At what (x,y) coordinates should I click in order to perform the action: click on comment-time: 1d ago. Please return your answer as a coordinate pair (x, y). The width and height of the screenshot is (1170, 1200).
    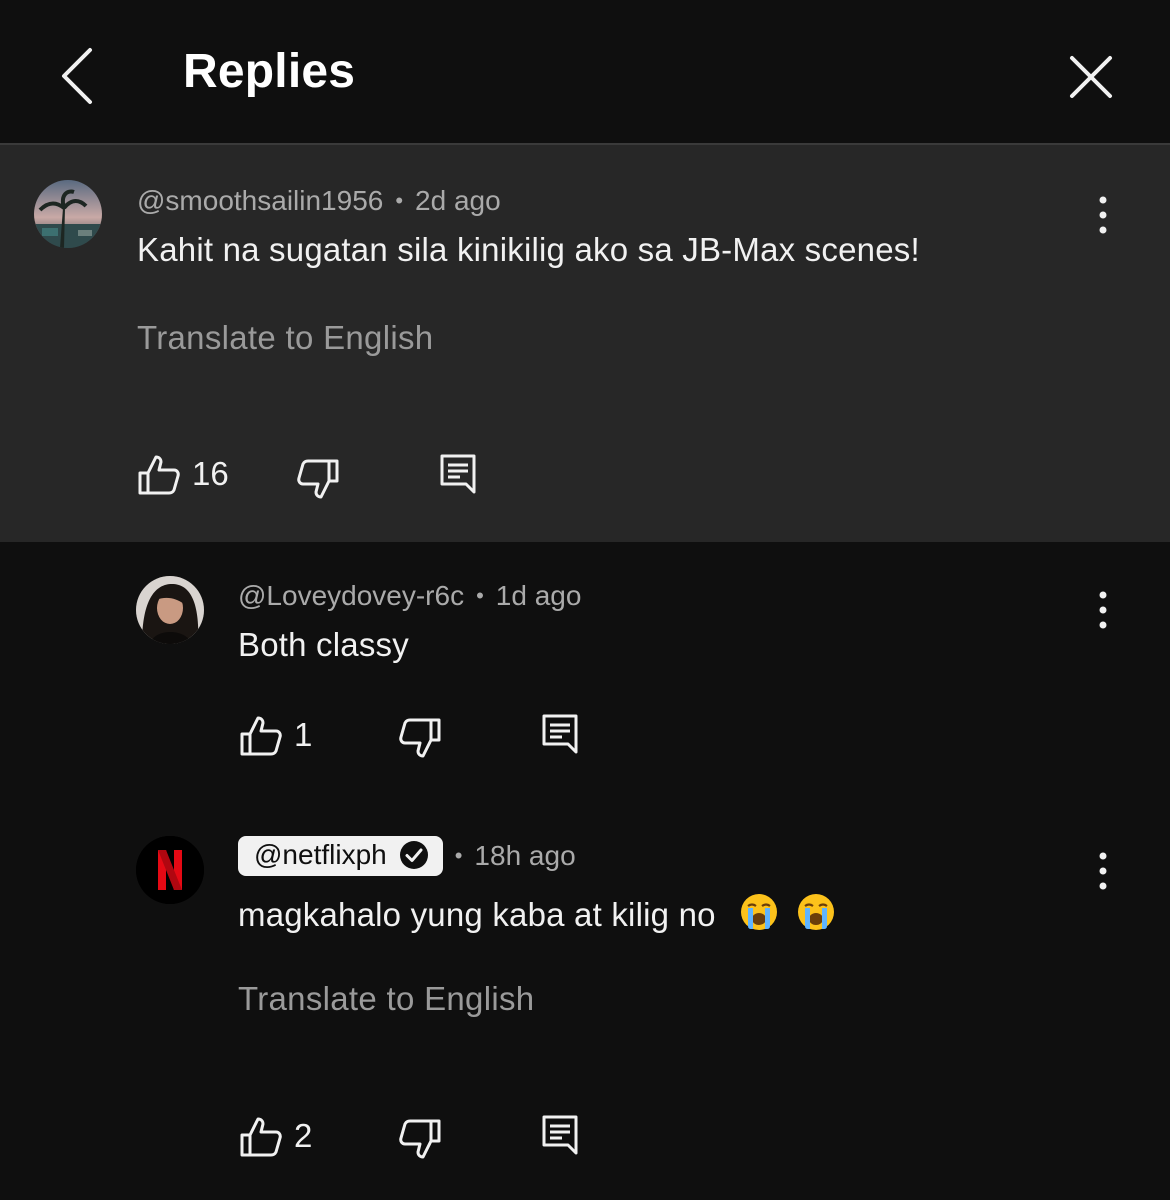
    Looking at the image, I should click on (538, 595).